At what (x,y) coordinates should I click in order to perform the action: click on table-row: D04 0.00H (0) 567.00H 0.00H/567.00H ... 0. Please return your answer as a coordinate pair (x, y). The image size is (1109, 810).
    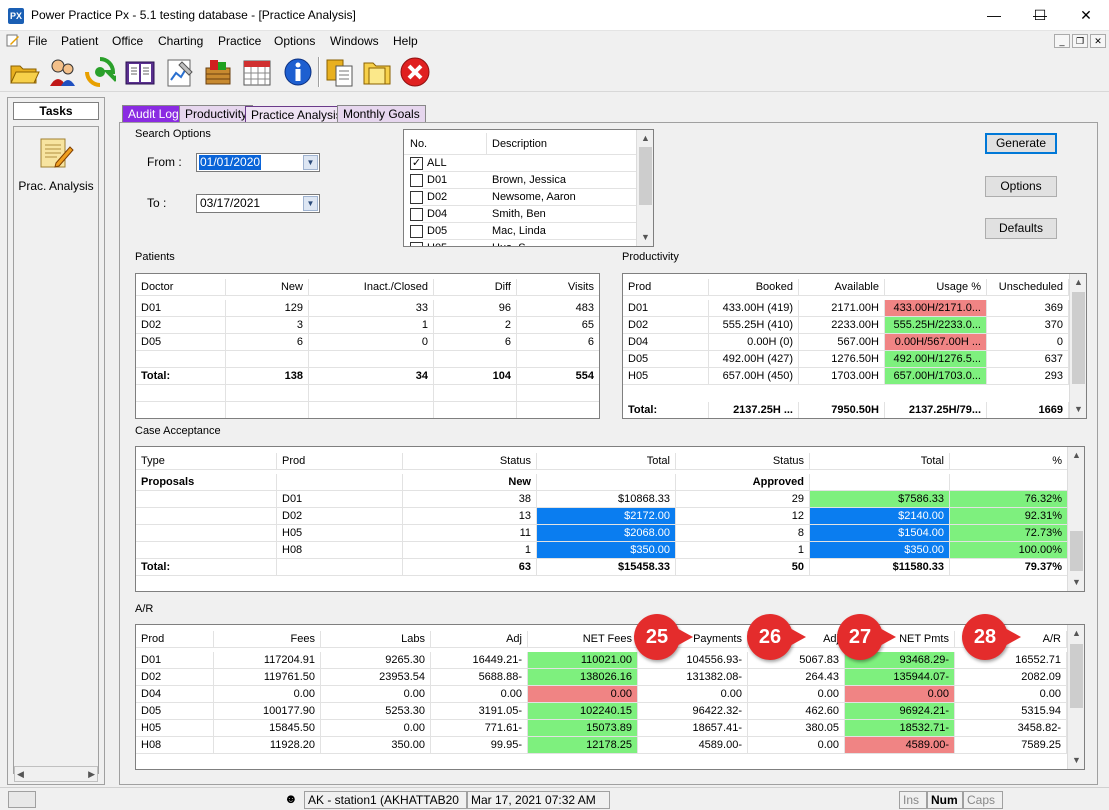
    Looking at the image, I should click on (854, 342).